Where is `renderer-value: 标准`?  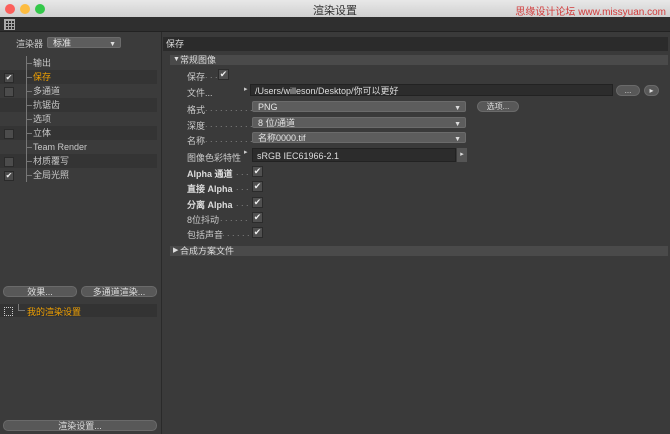 renderer-value: 标准 is located at coordinates (62, 43).